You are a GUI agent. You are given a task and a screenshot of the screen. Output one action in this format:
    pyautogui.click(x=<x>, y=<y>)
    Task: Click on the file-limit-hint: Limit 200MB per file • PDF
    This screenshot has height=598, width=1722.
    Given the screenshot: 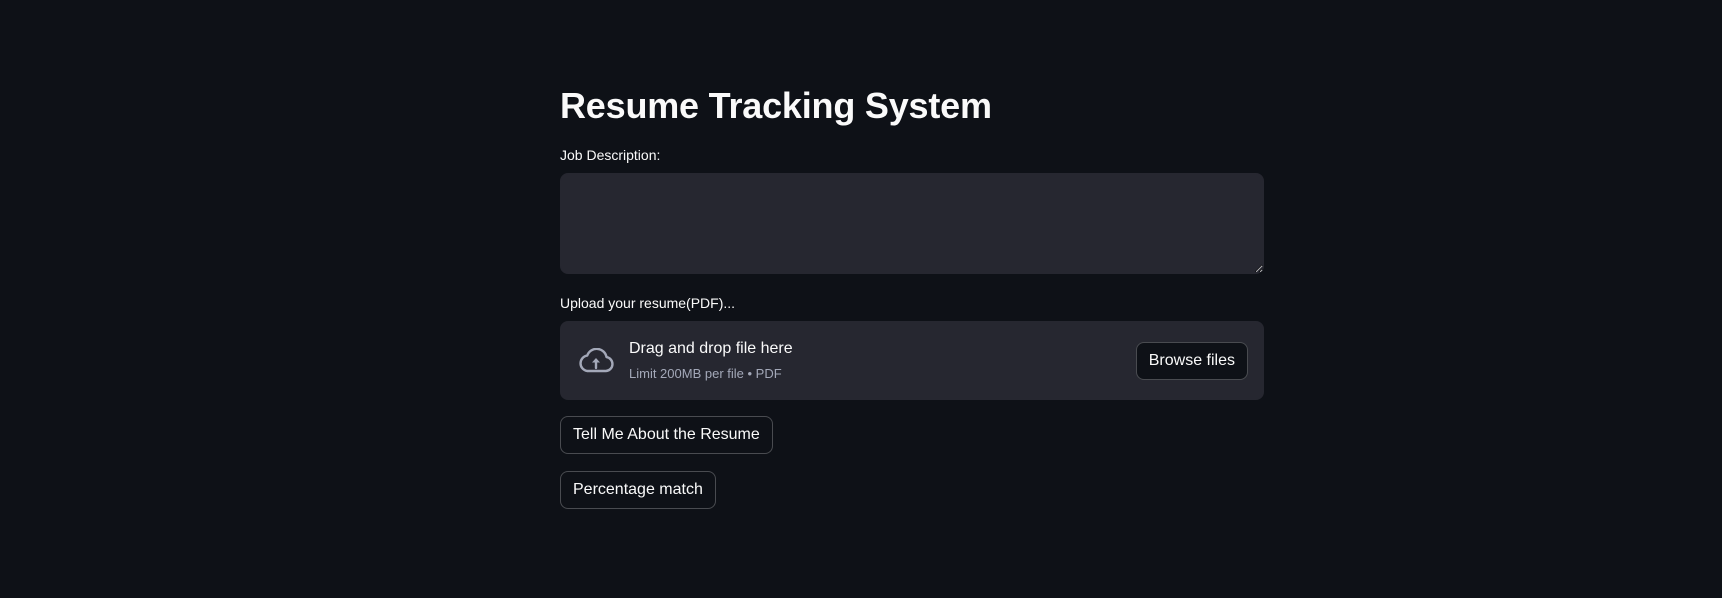 What is the action you would take?
    pyautogui.click(x=705, y=373)
    